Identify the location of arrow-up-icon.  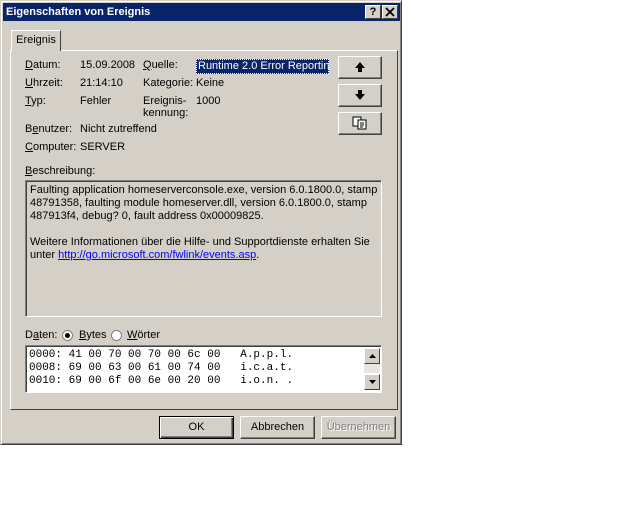
(360, 67).